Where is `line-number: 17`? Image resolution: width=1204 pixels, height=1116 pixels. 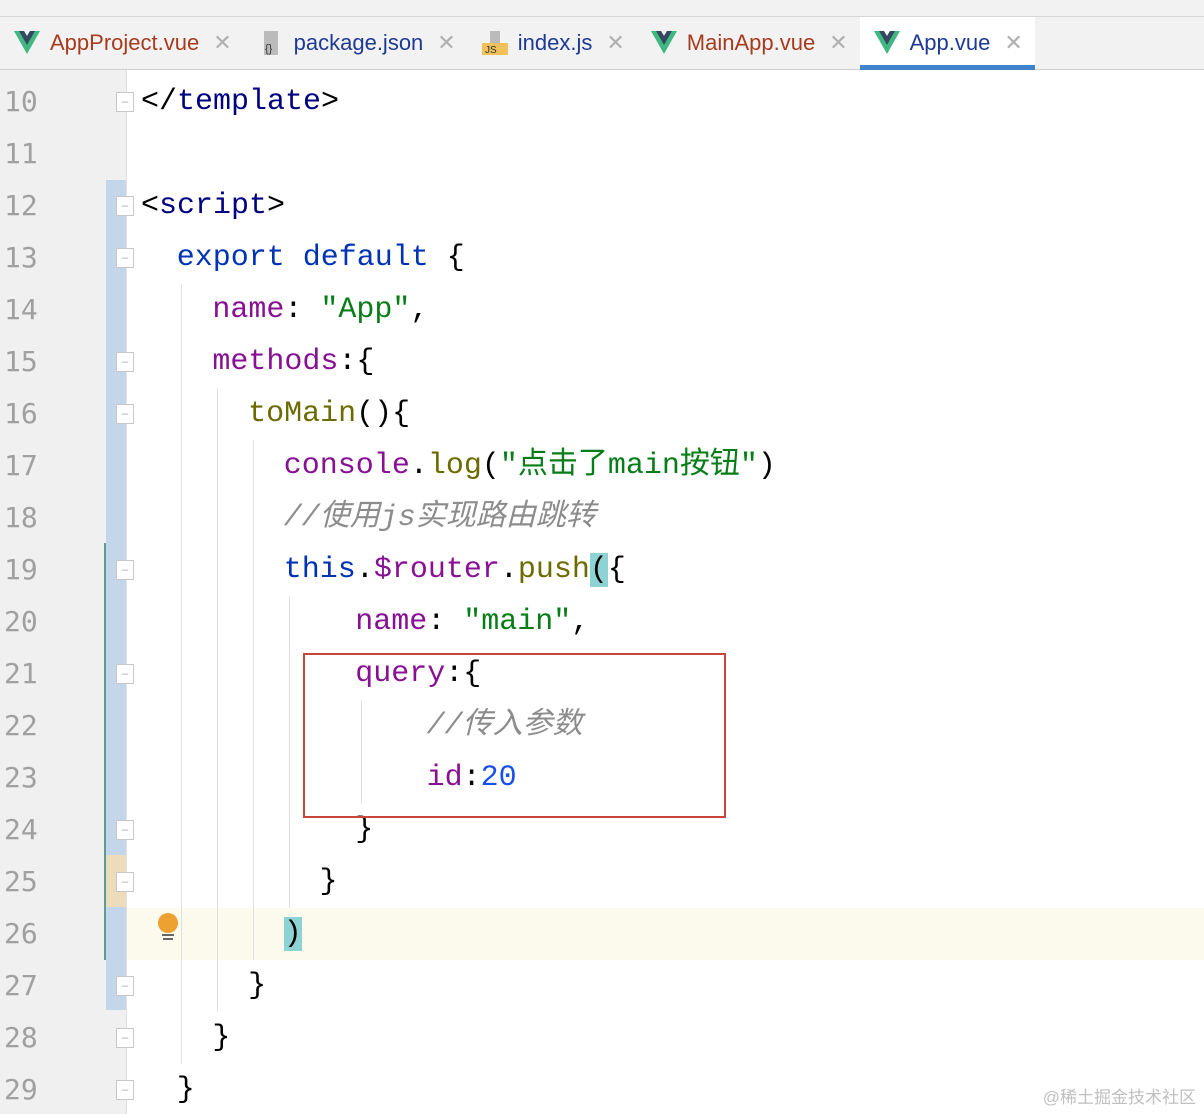
line-number: 17 is located at coordinates (21, 465).